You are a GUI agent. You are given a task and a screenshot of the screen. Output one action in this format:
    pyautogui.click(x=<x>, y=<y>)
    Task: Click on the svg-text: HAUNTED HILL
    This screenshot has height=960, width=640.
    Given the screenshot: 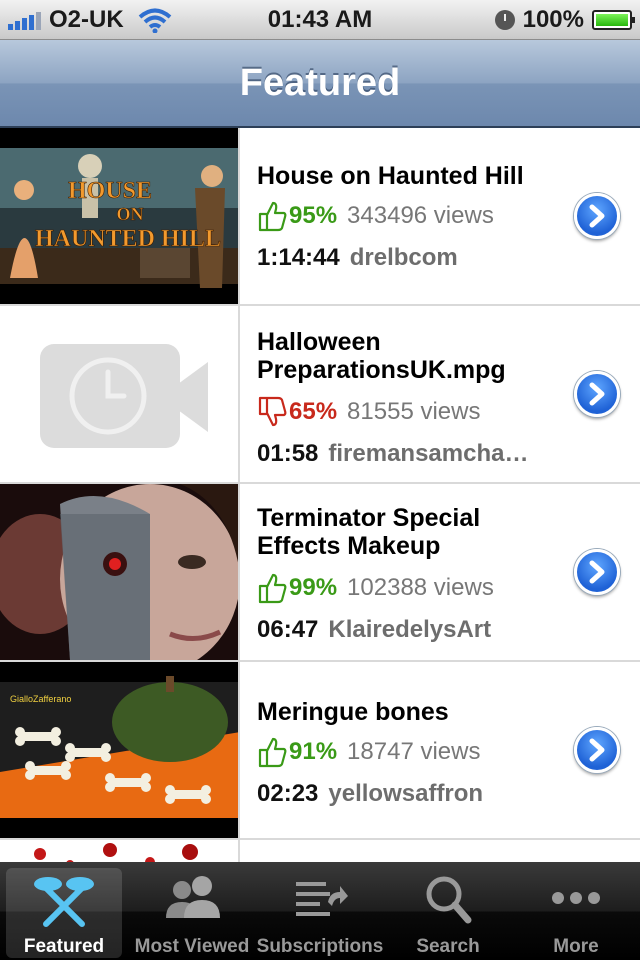 What is the action you would take?
    pyautogui.click(x=128, y=239)
    